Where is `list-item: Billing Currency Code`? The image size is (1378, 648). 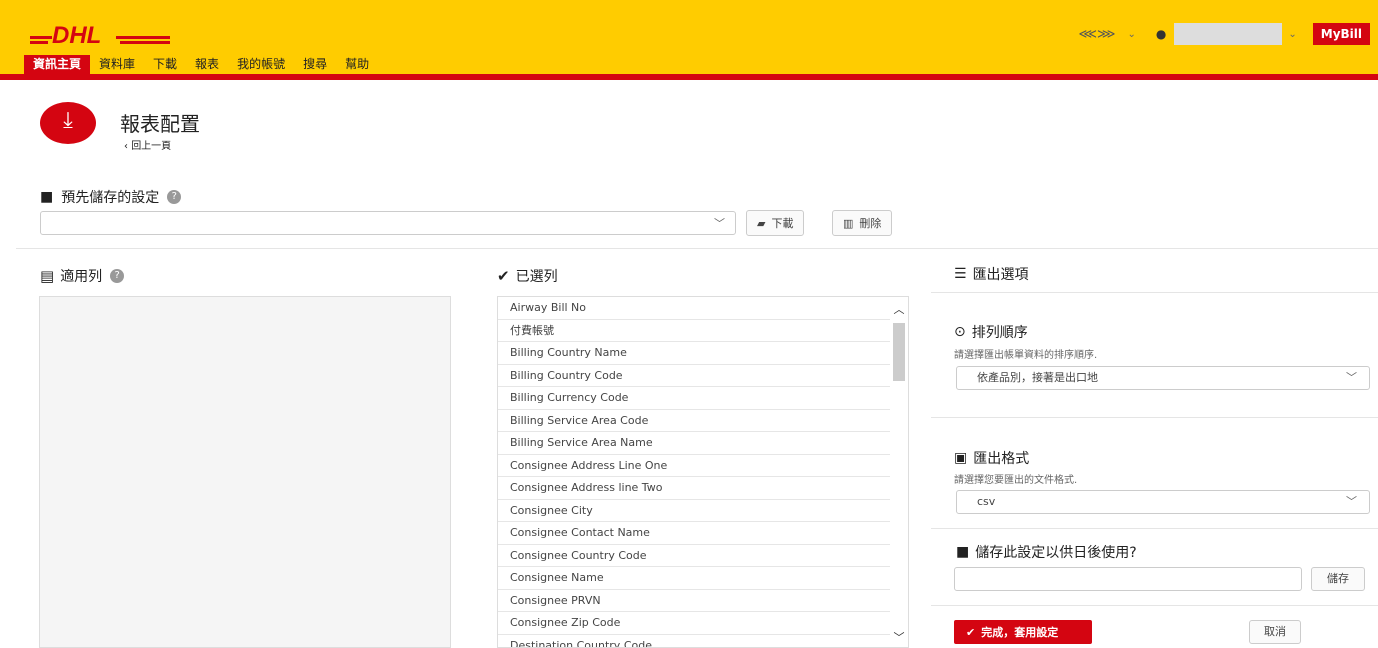
list-item: Billing Currency Code is located at coordinates (694, 398).